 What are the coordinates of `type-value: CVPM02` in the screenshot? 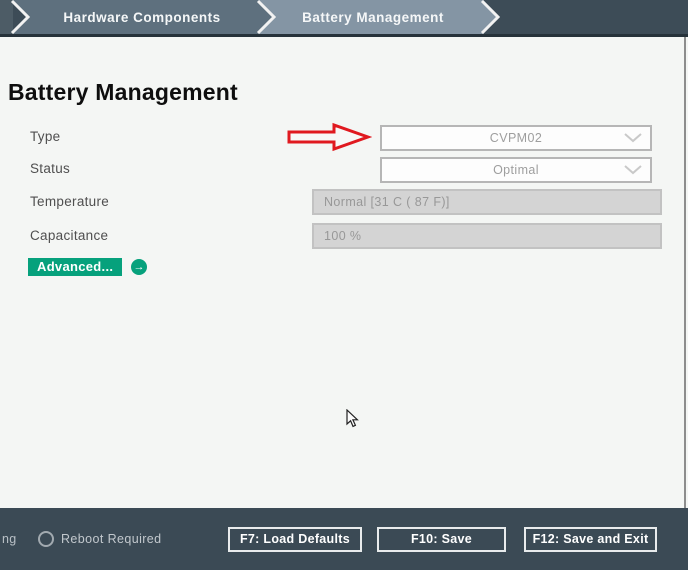 It's located at (516, 138).